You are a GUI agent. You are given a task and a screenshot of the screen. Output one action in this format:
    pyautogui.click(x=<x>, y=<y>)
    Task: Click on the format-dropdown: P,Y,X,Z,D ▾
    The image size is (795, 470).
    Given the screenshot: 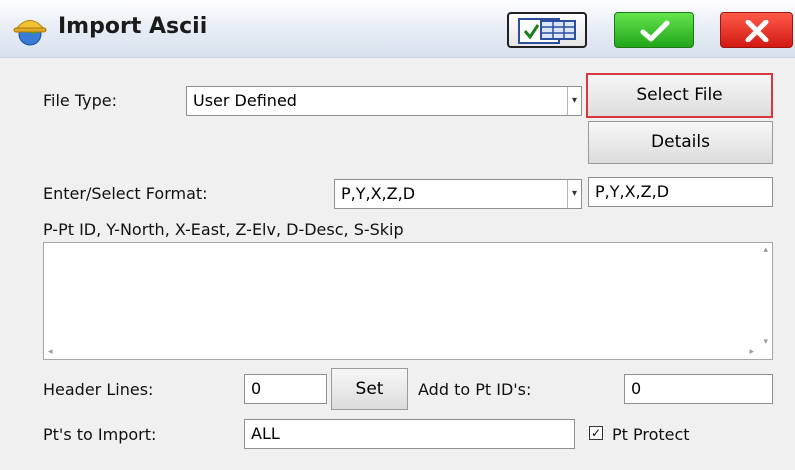 What is the action you would take?
    pyautogui.click(x=458, y=194)
    